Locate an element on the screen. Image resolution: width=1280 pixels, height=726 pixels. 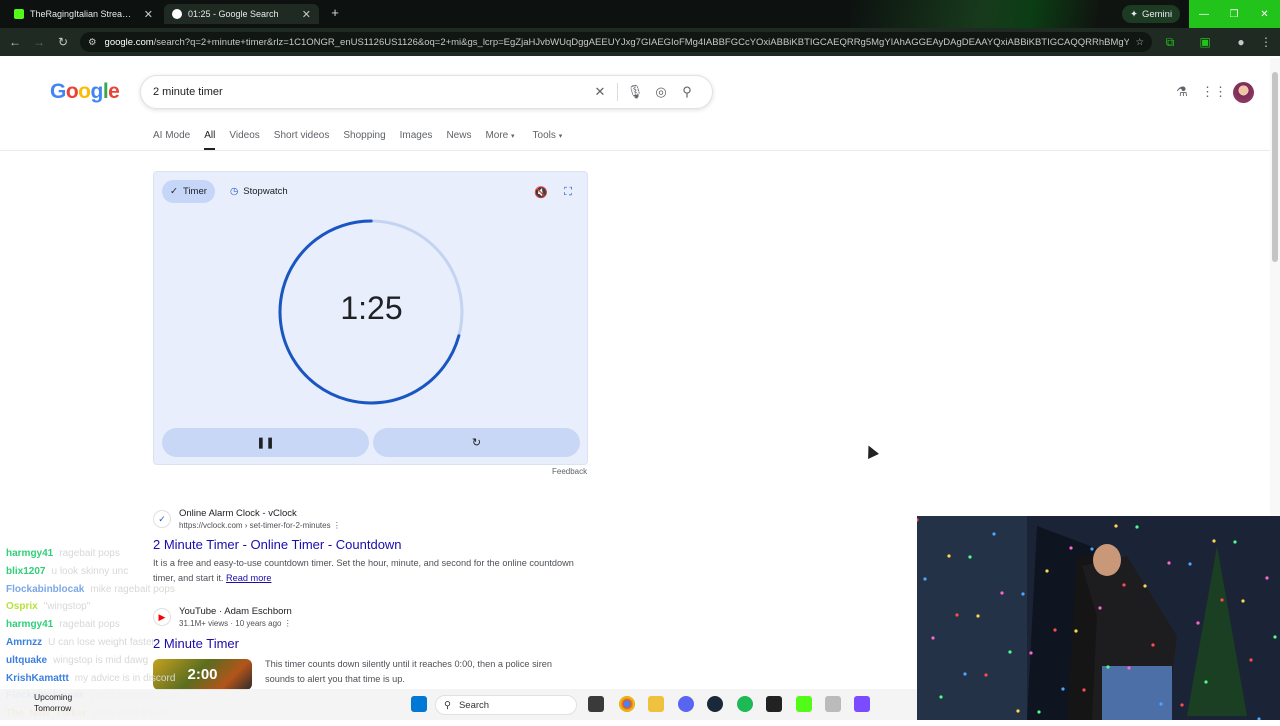
tab-images: Images is located at coordinates (416, 139).